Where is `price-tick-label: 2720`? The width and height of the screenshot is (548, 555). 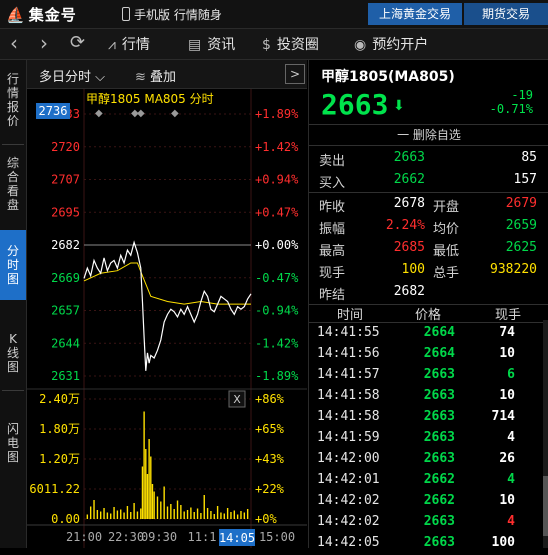
price-tick-label: 2720 is located at coordinates (65, 147).